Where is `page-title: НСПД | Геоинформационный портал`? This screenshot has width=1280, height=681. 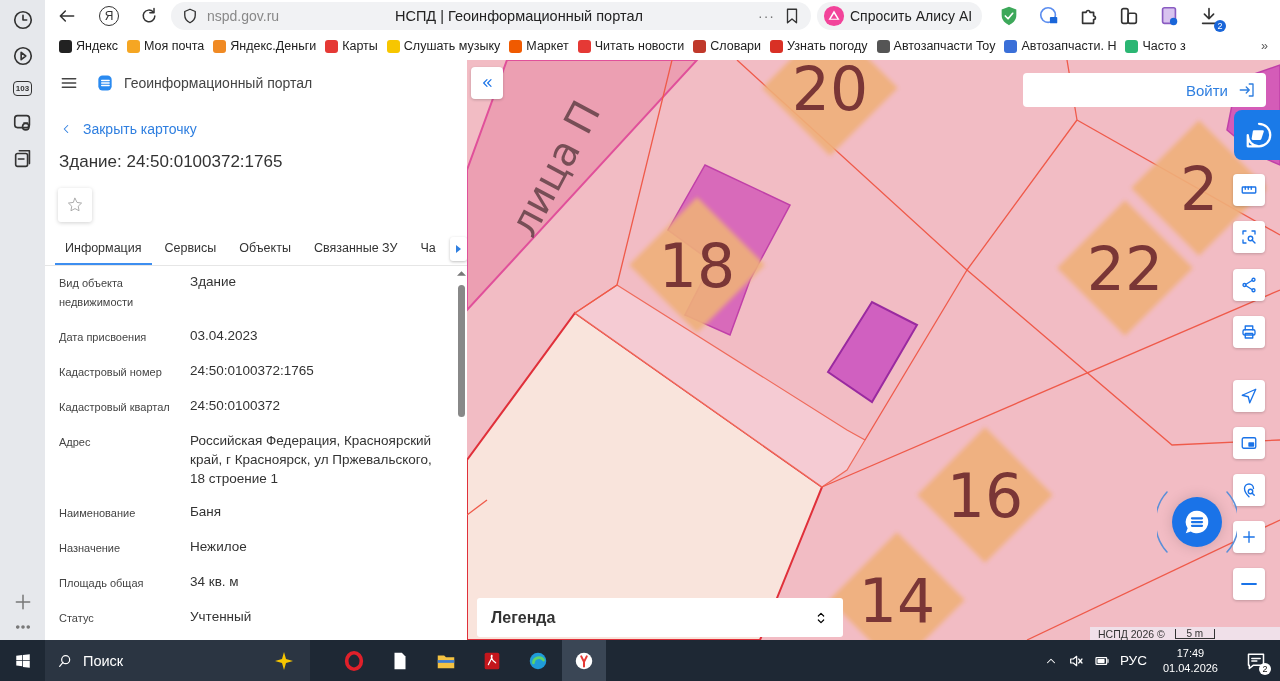 page-title: НСПД | Геоинформационный портал is located at coordinates (519, 16).